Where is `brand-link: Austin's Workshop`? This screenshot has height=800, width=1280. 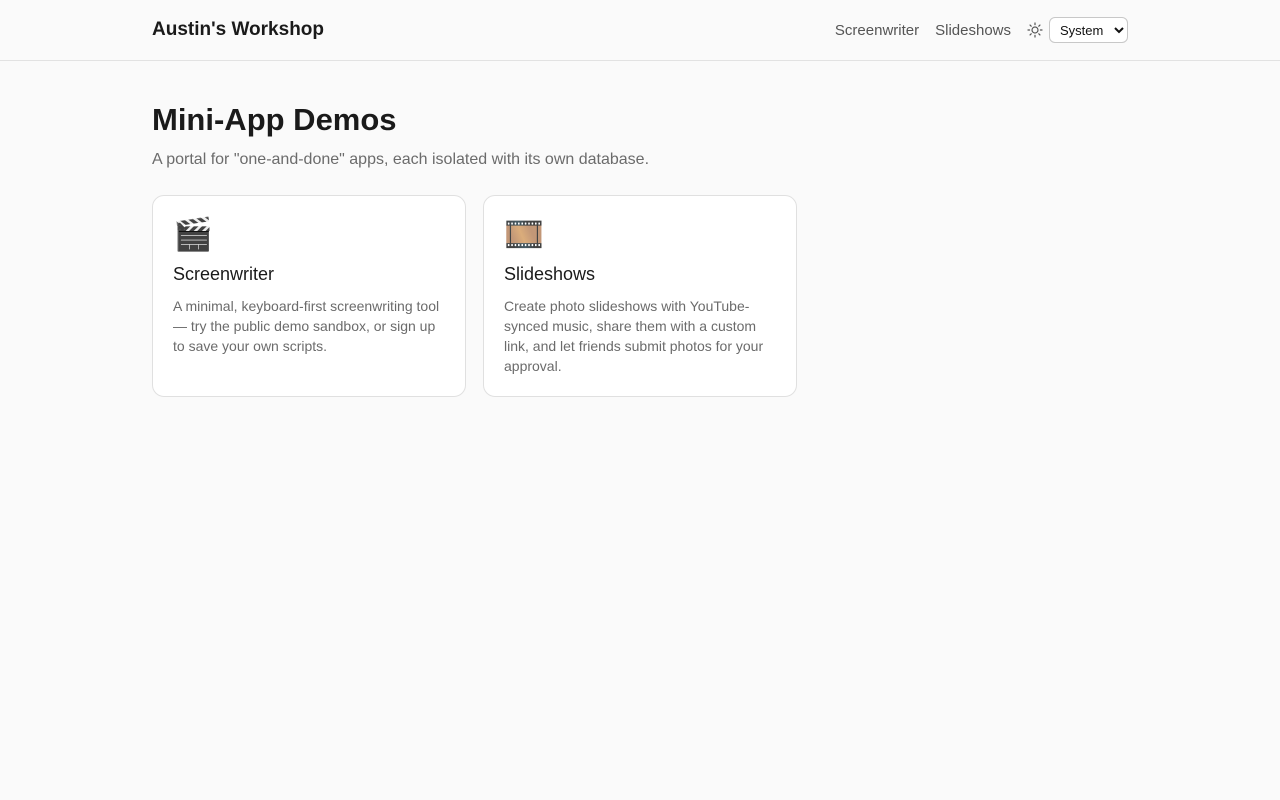
brand-link: Austin's Workshop is located at coordinates (238, 30).